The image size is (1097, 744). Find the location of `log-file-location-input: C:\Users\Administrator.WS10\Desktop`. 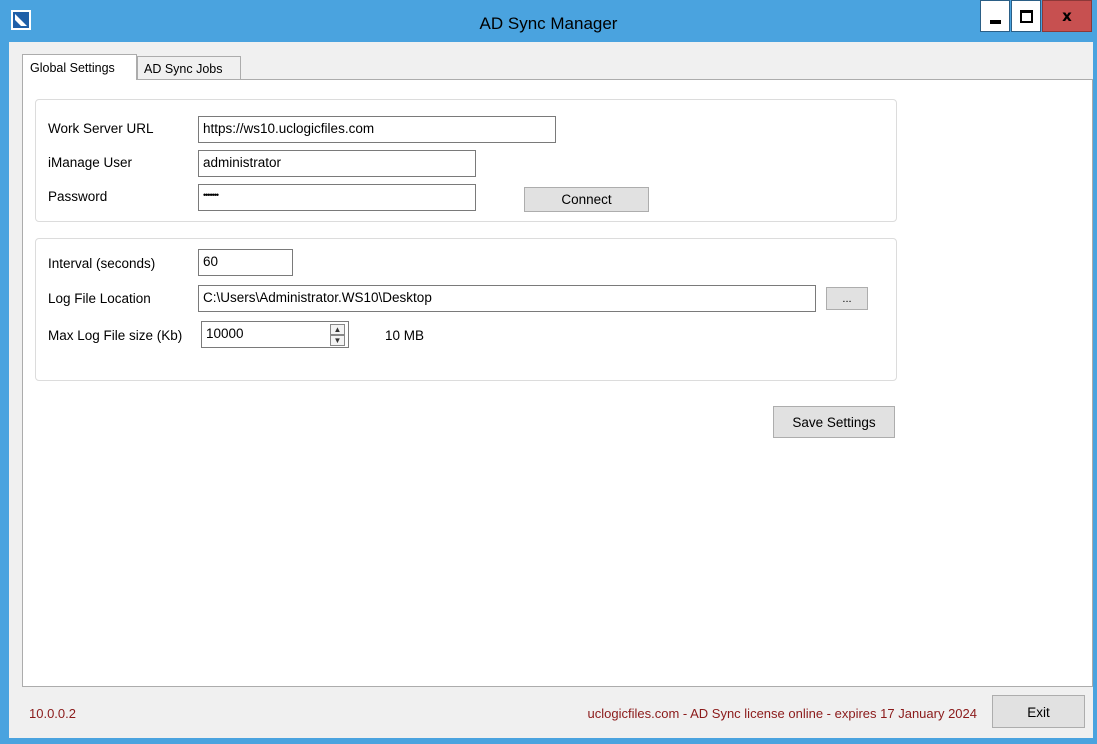

log-file-location-input: C:\Users\Administrator.WS10\Desktop is located at coordinates (507, 298).